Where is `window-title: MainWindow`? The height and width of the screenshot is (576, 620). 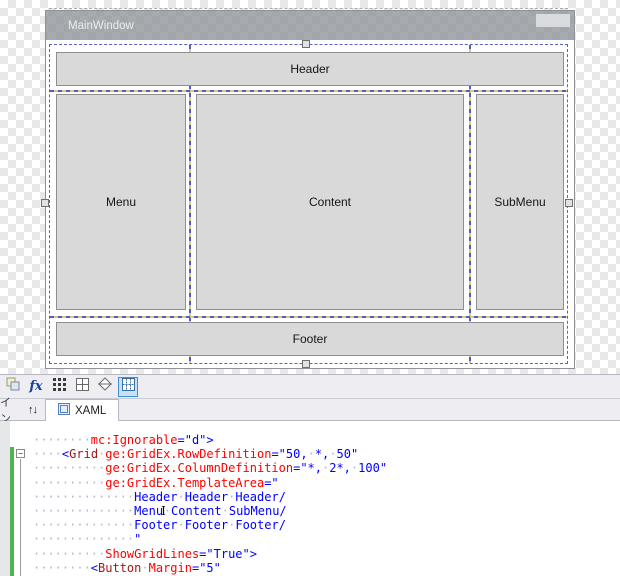 window-title: MainWindow is located at coordinates (101, 25).